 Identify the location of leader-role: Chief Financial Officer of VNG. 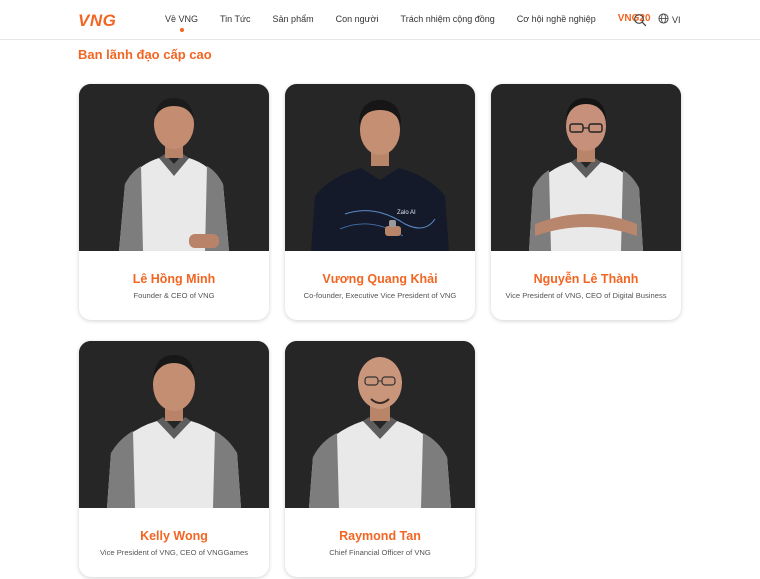
(380, 552).